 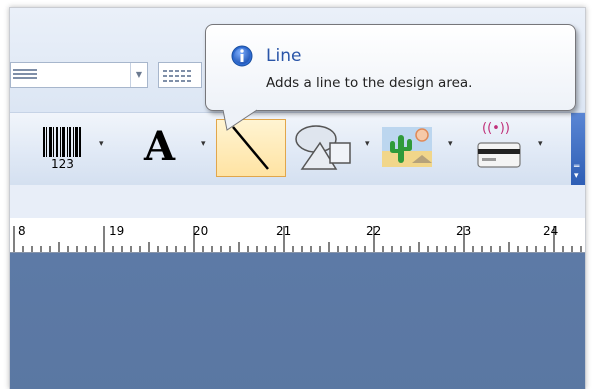 I want to click on tooltip-pointer, so click(x=241, y=120).